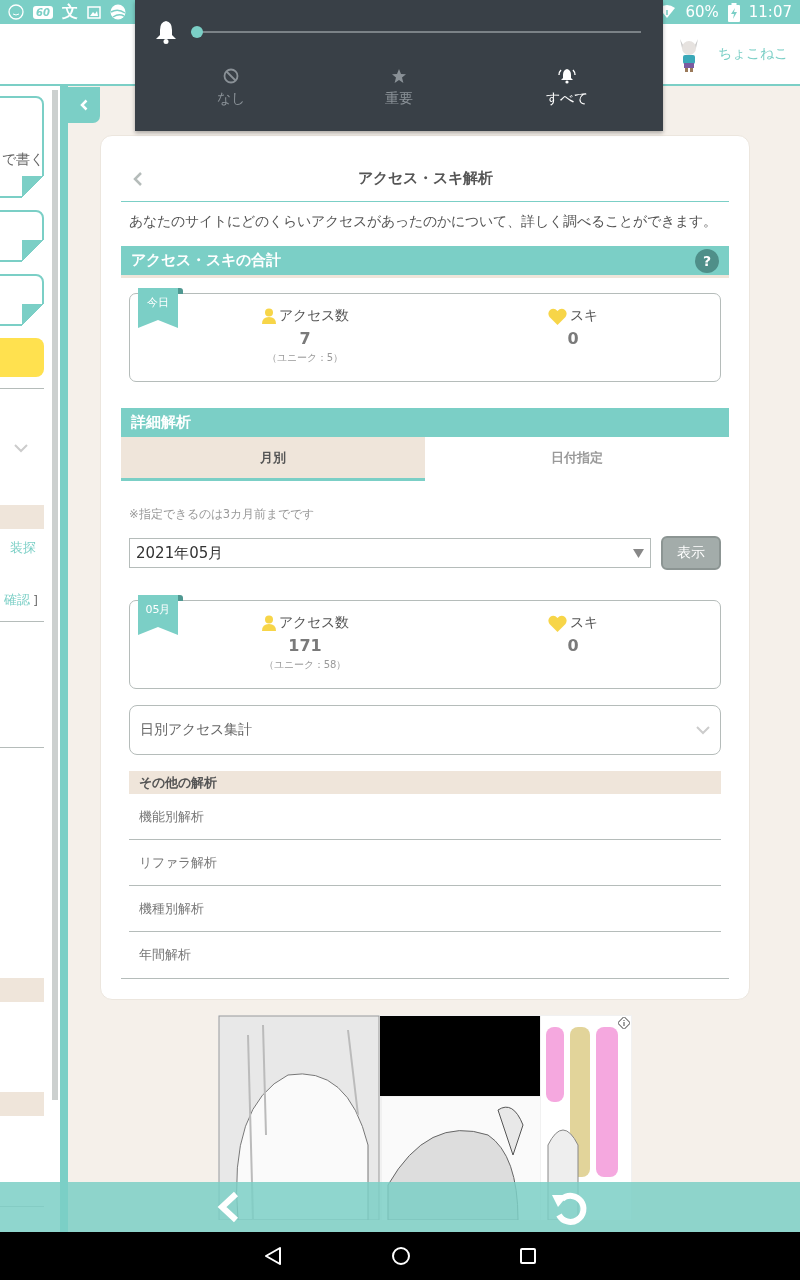 The image size is (800, 1280). I want to click on scrollbar, so click(55, 595).